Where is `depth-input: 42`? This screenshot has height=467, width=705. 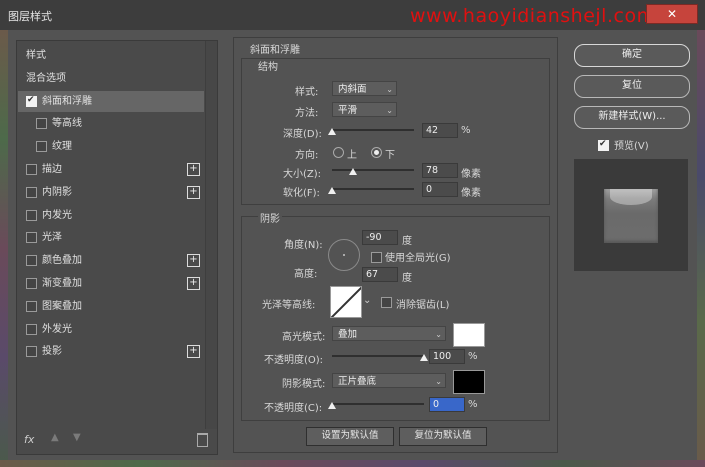 depth-input: 42 is located at coordinates (440, 130).